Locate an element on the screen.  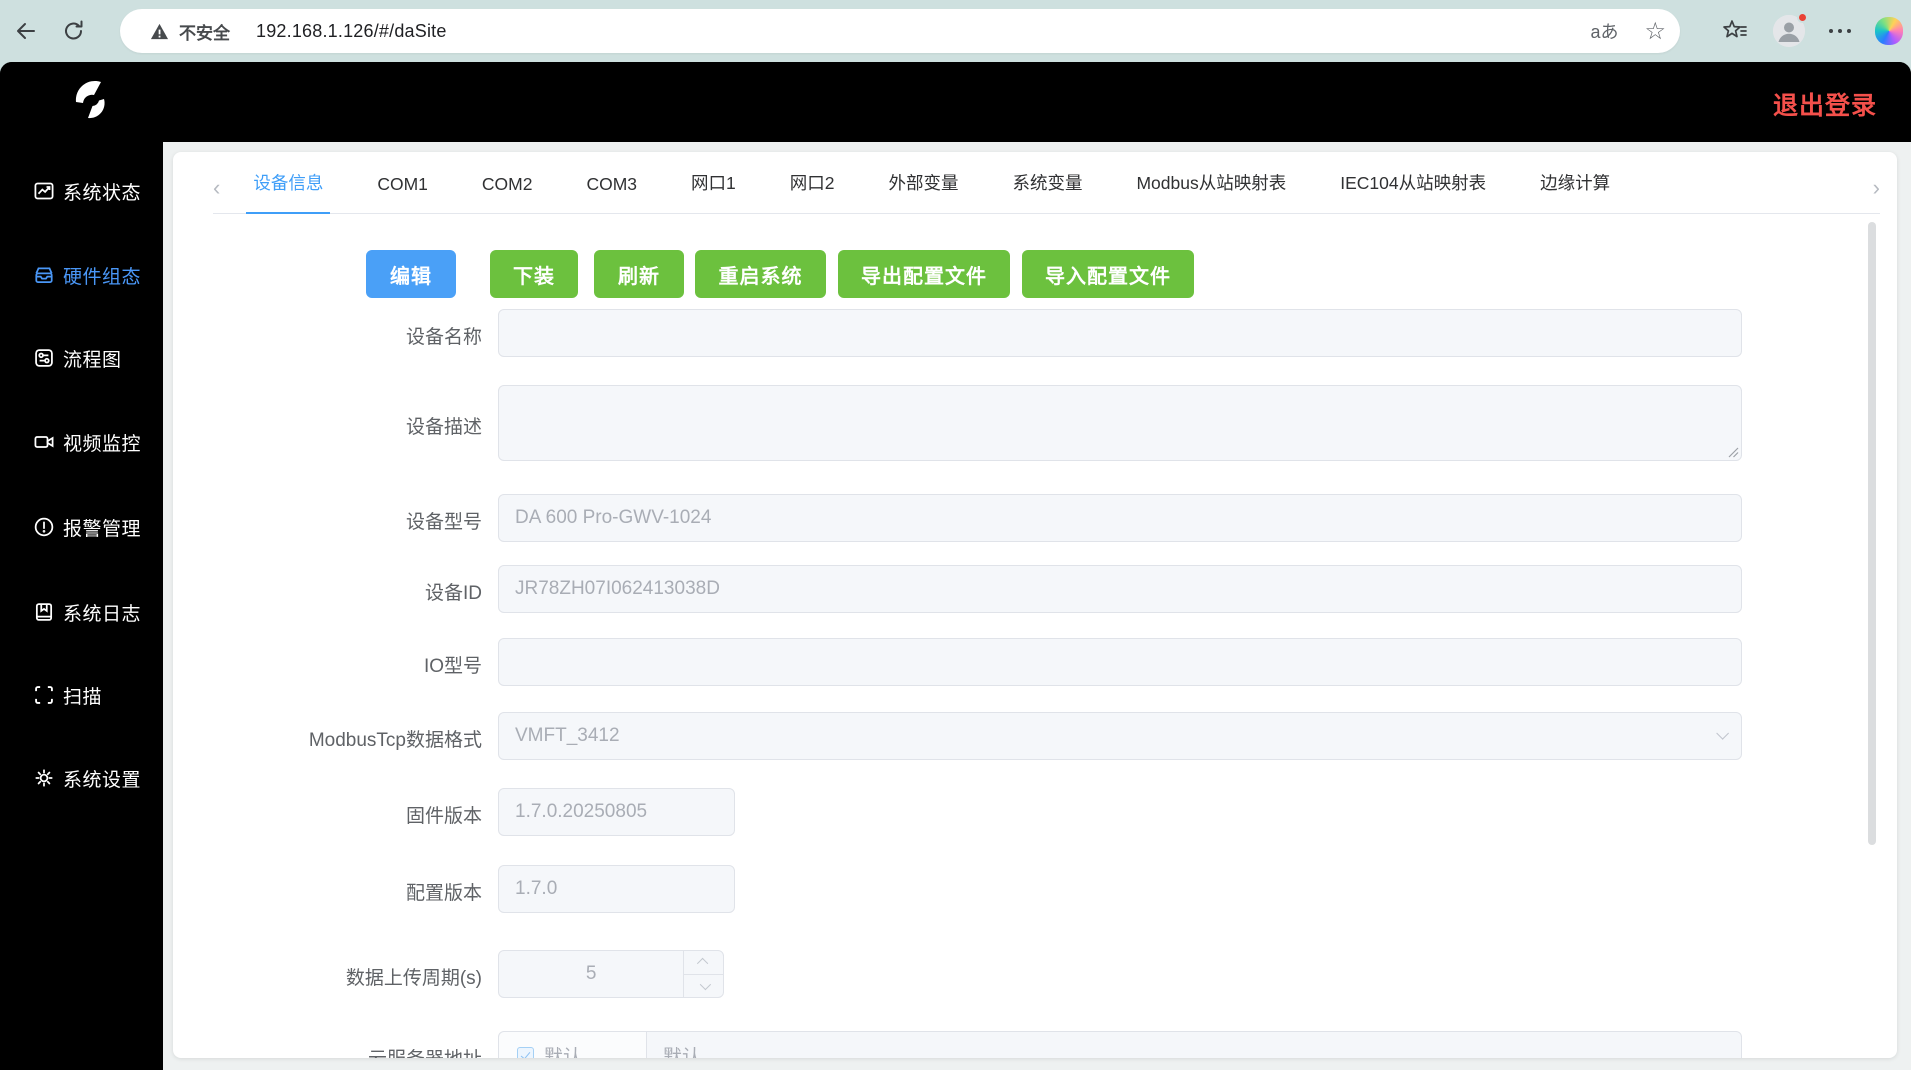
device-model-input is located at coordinates (1120, 518).